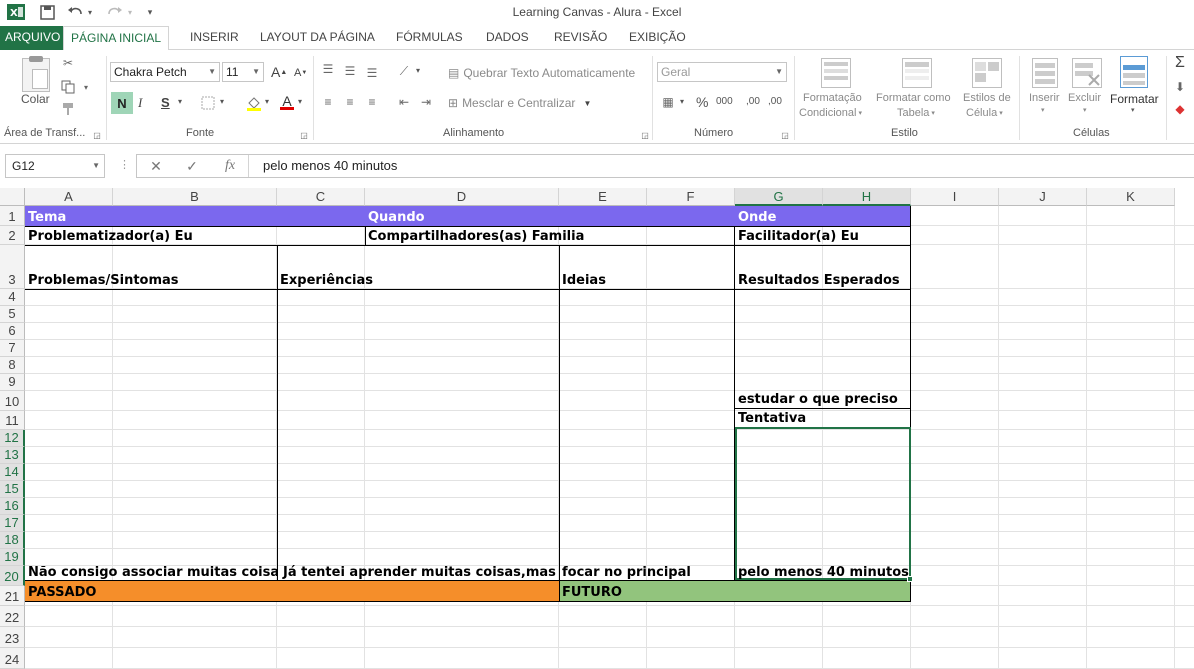 The width and height of the screenshot is (1194, 669). Describe the element at coordinates (97, 135) in the screenshot. I see `clipboard-launcher-icon: ◲` at that location.